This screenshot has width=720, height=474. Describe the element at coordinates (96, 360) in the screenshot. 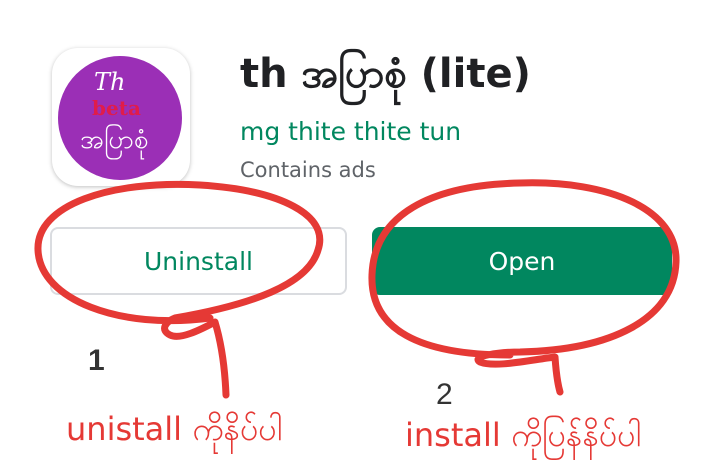

I see `marker-1: 1` at that location.